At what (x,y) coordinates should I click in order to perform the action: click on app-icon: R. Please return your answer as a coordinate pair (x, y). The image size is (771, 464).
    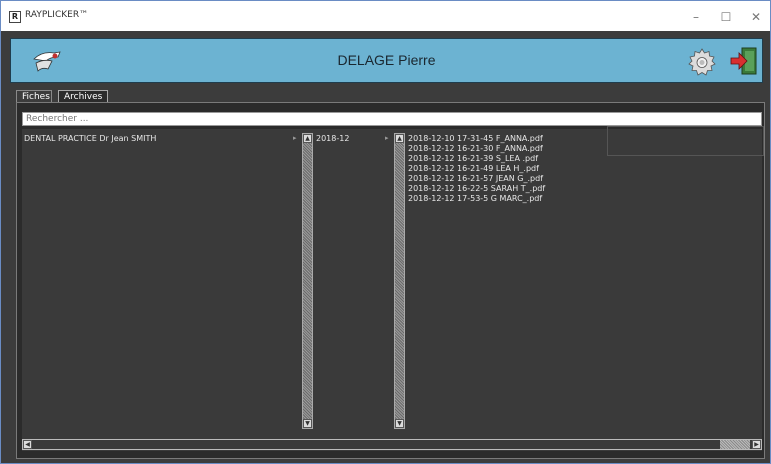
    Looking at the image, I should click on (15, 17).